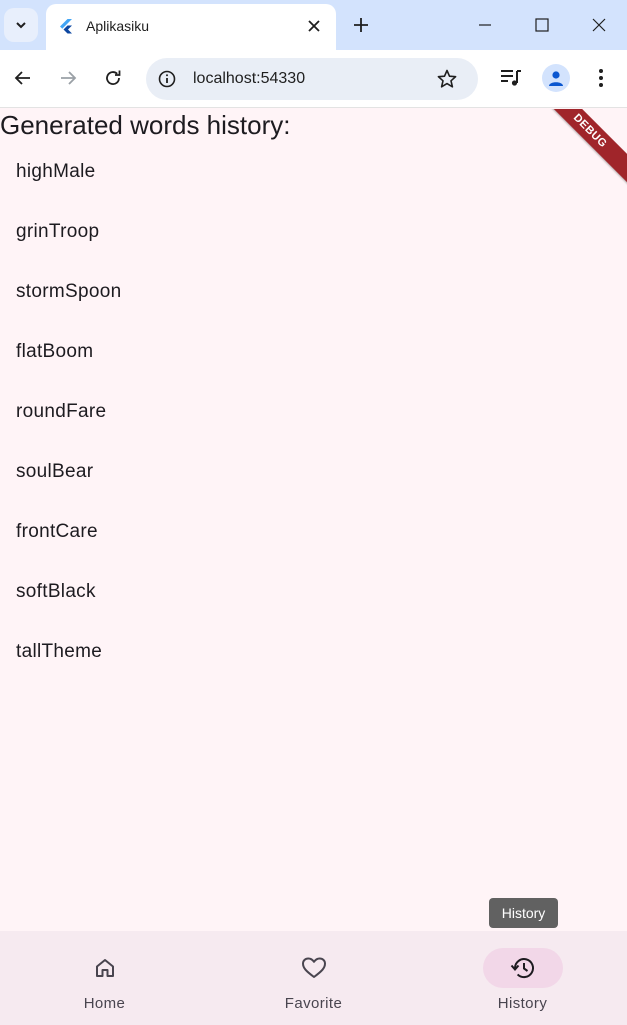 The height and width of the screenshot is (1025, 627). Describe the element at coordinates (57, 531) in the screenshot. I see `list-item: frontCare` at that location.